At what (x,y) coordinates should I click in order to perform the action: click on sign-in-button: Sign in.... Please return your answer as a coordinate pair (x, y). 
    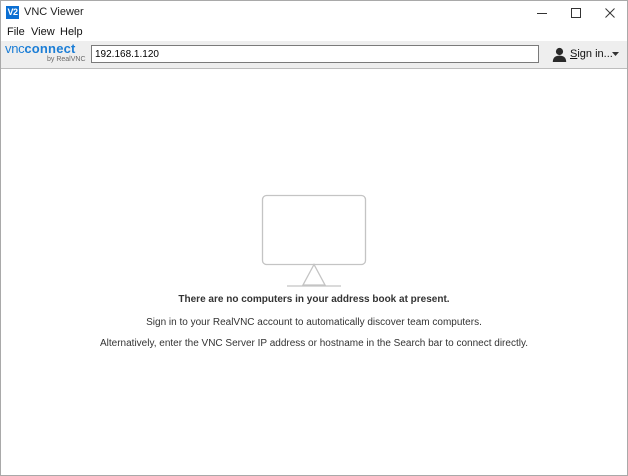
    Looking at the image, I should click on (586, 54).